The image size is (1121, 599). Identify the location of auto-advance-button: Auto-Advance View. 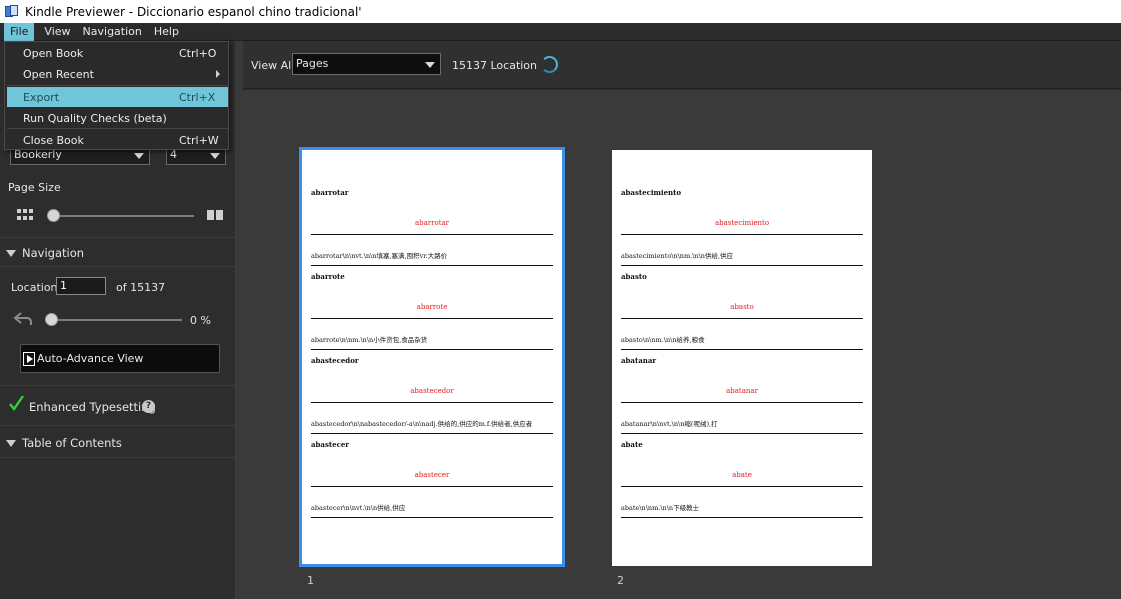
(120, 358).